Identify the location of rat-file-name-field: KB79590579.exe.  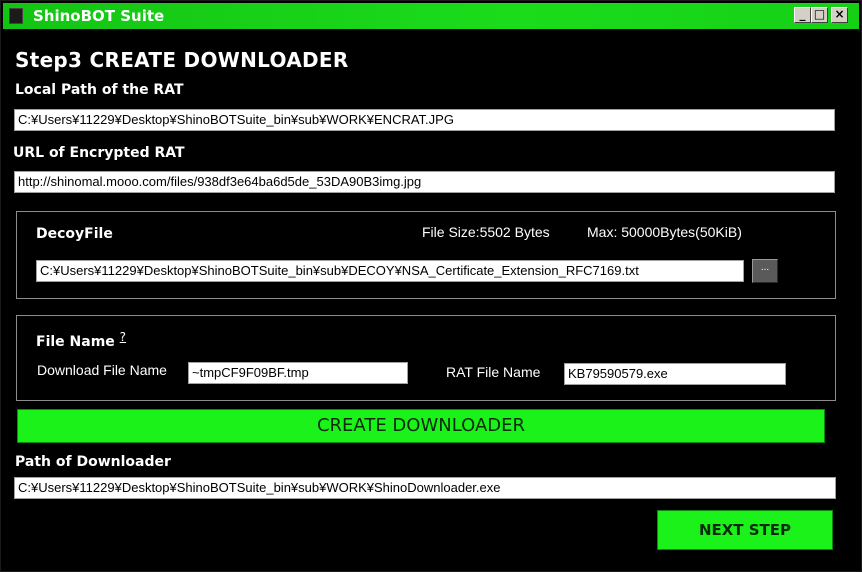
(675, 374).